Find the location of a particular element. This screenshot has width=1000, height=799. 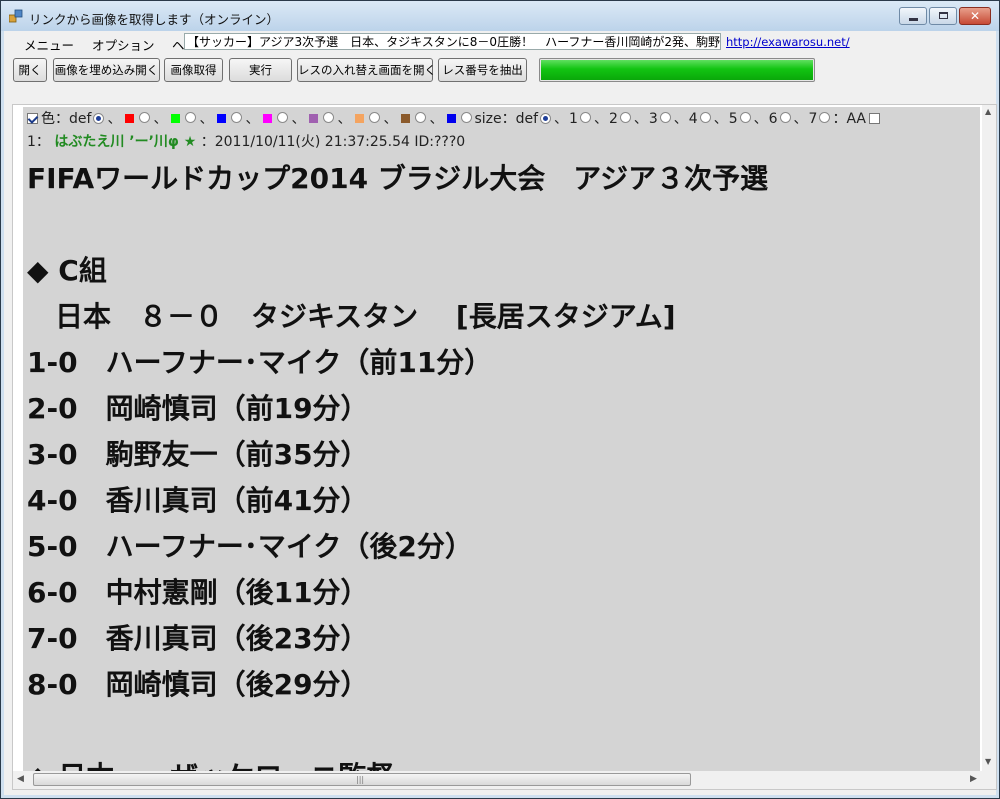

poster-name: はぶたえ川 ’ー’川φ ★ is located at coordinates (125, 142).